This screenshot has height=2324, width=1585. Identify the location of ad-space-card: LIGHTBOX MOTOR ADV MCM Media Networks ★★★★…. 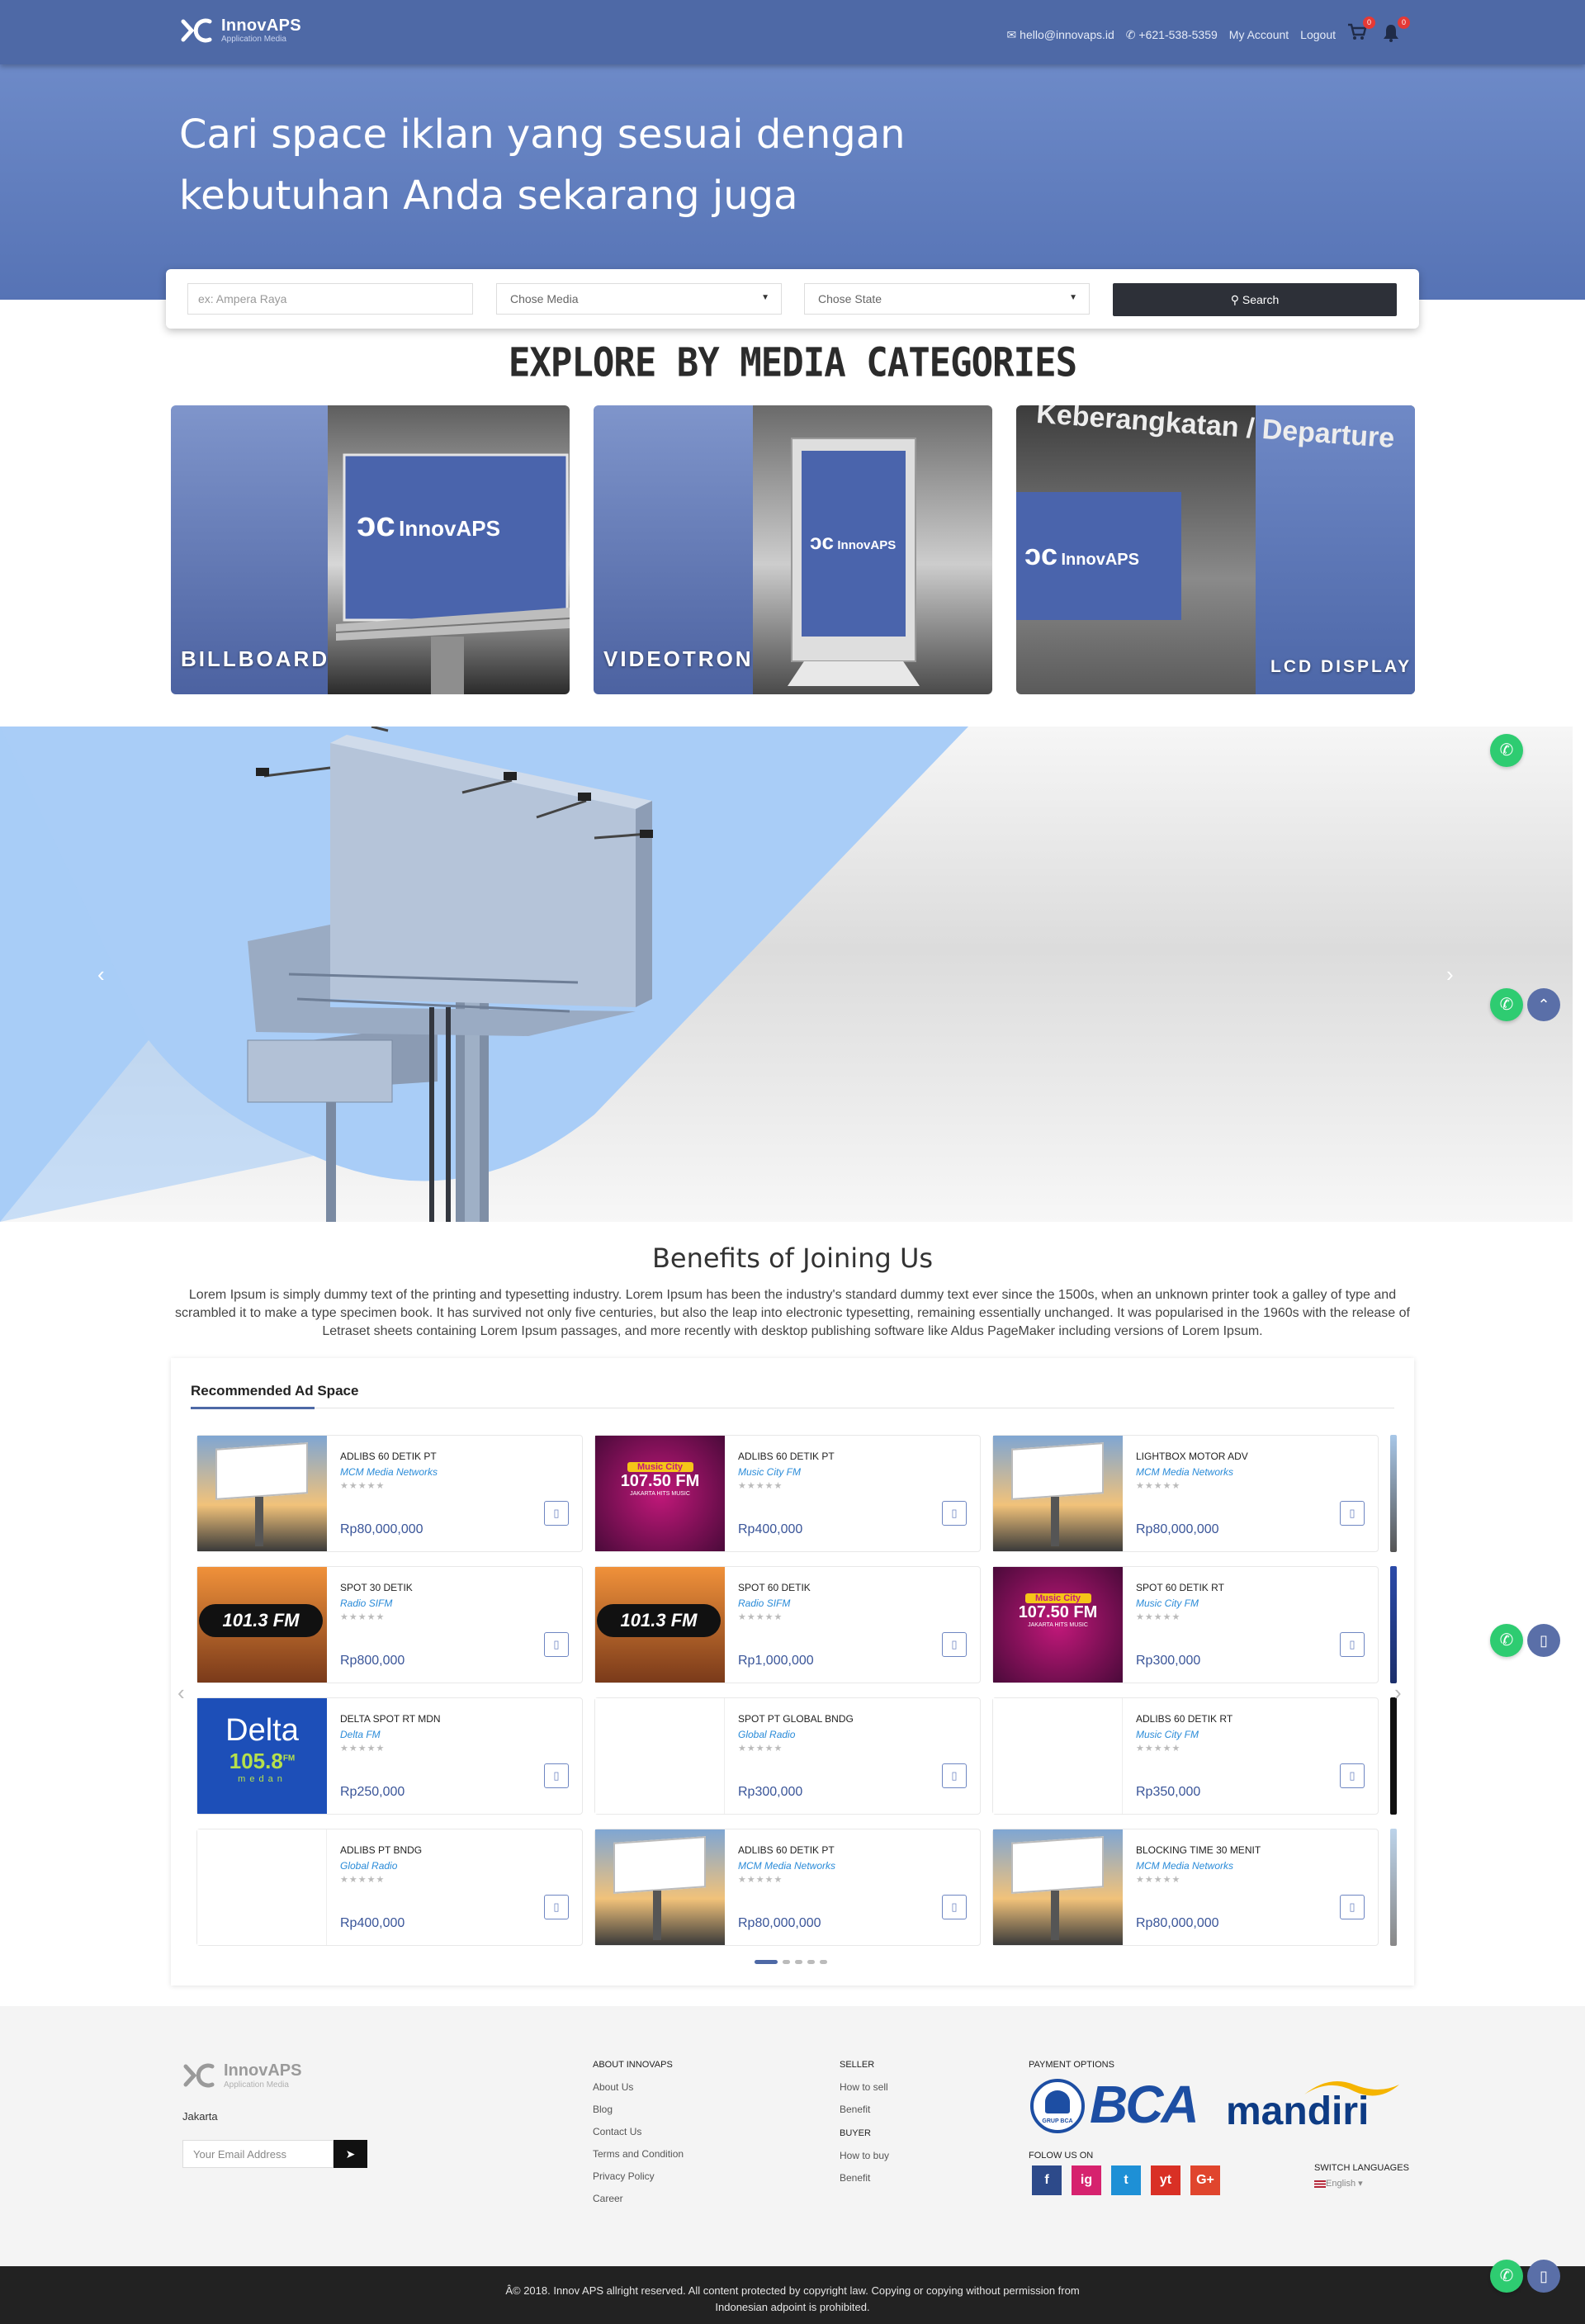
(1186, 1494).